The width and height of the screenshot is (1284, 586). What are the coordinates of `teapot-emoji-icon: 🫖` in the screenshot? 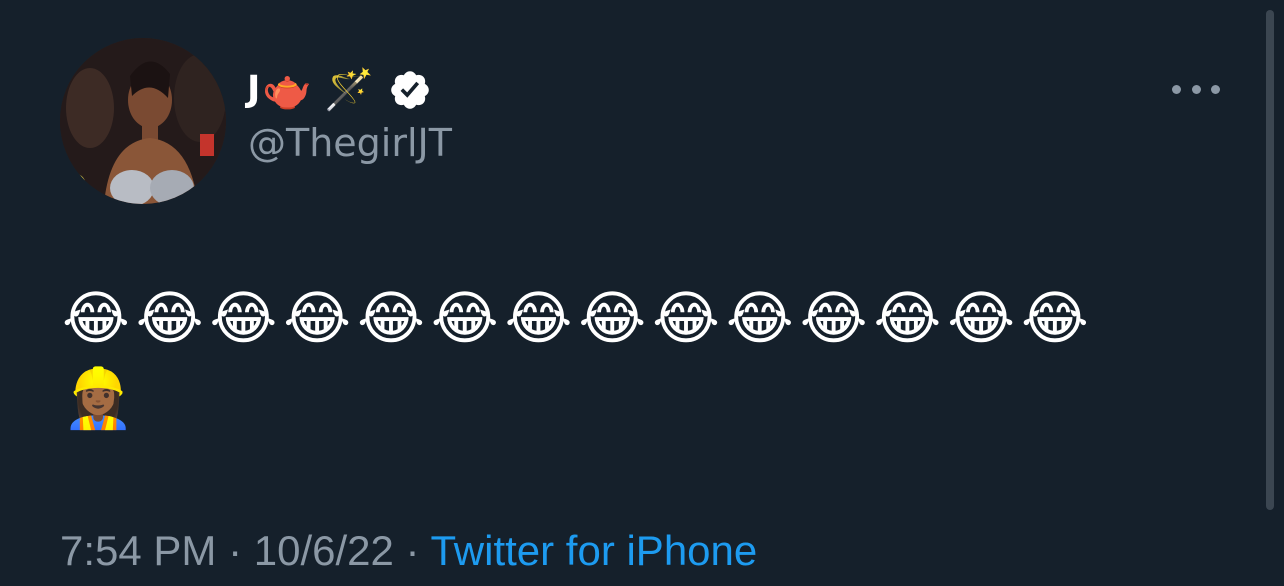 It's located at (287, 90).